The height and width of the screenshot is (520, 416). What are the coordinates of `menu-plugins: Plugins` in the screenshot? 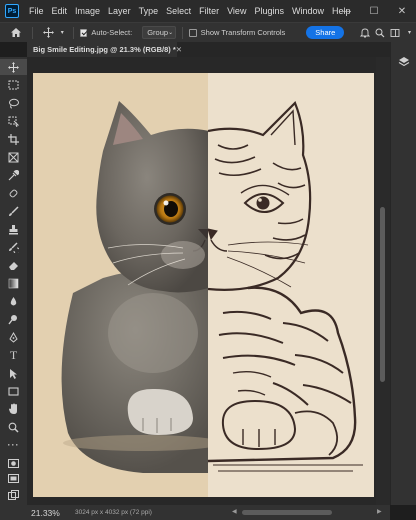 It's located at (269, 11).